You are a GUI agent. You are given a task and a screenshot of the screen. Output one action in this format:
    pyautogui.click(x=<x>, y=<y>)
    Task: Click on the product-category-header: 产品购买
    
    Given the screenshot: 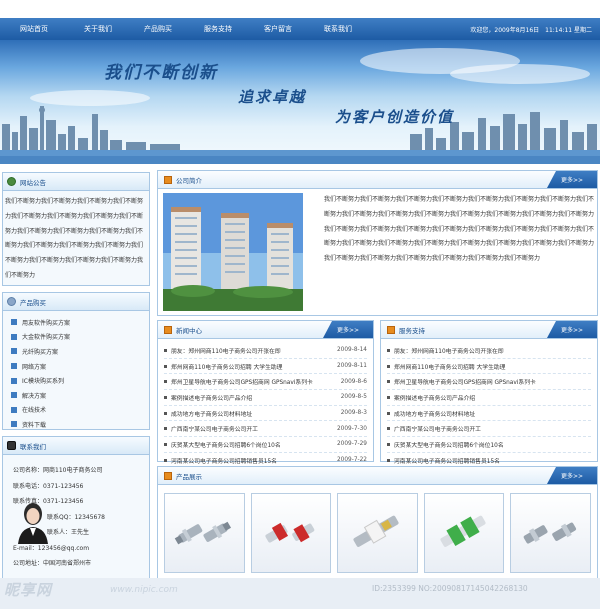 What is the action you would take?
    pyautogui.click(x=76, y=302)
    